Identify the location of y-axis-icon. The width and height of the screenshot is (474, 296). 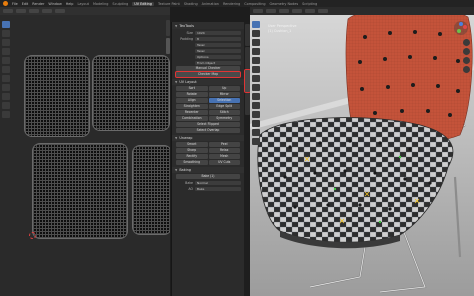
(459, 31).